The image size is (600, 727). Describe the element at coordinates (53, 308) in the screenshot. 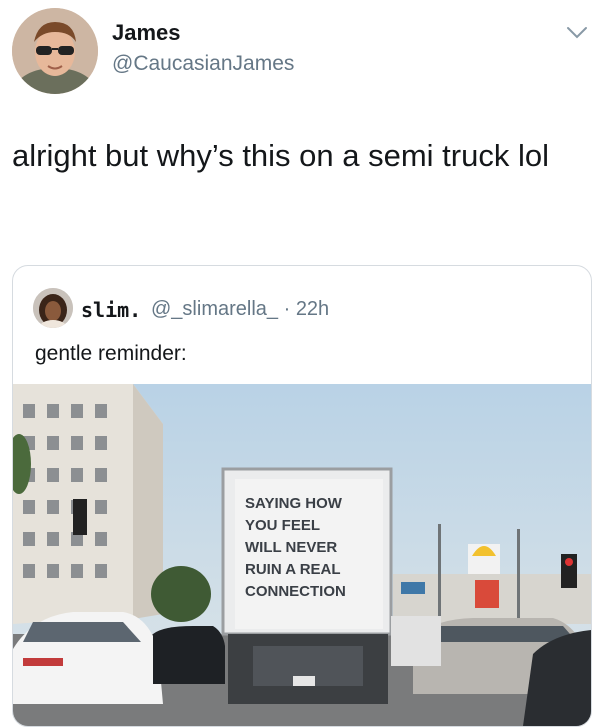

I see `quoted-author-avatar` at that location.